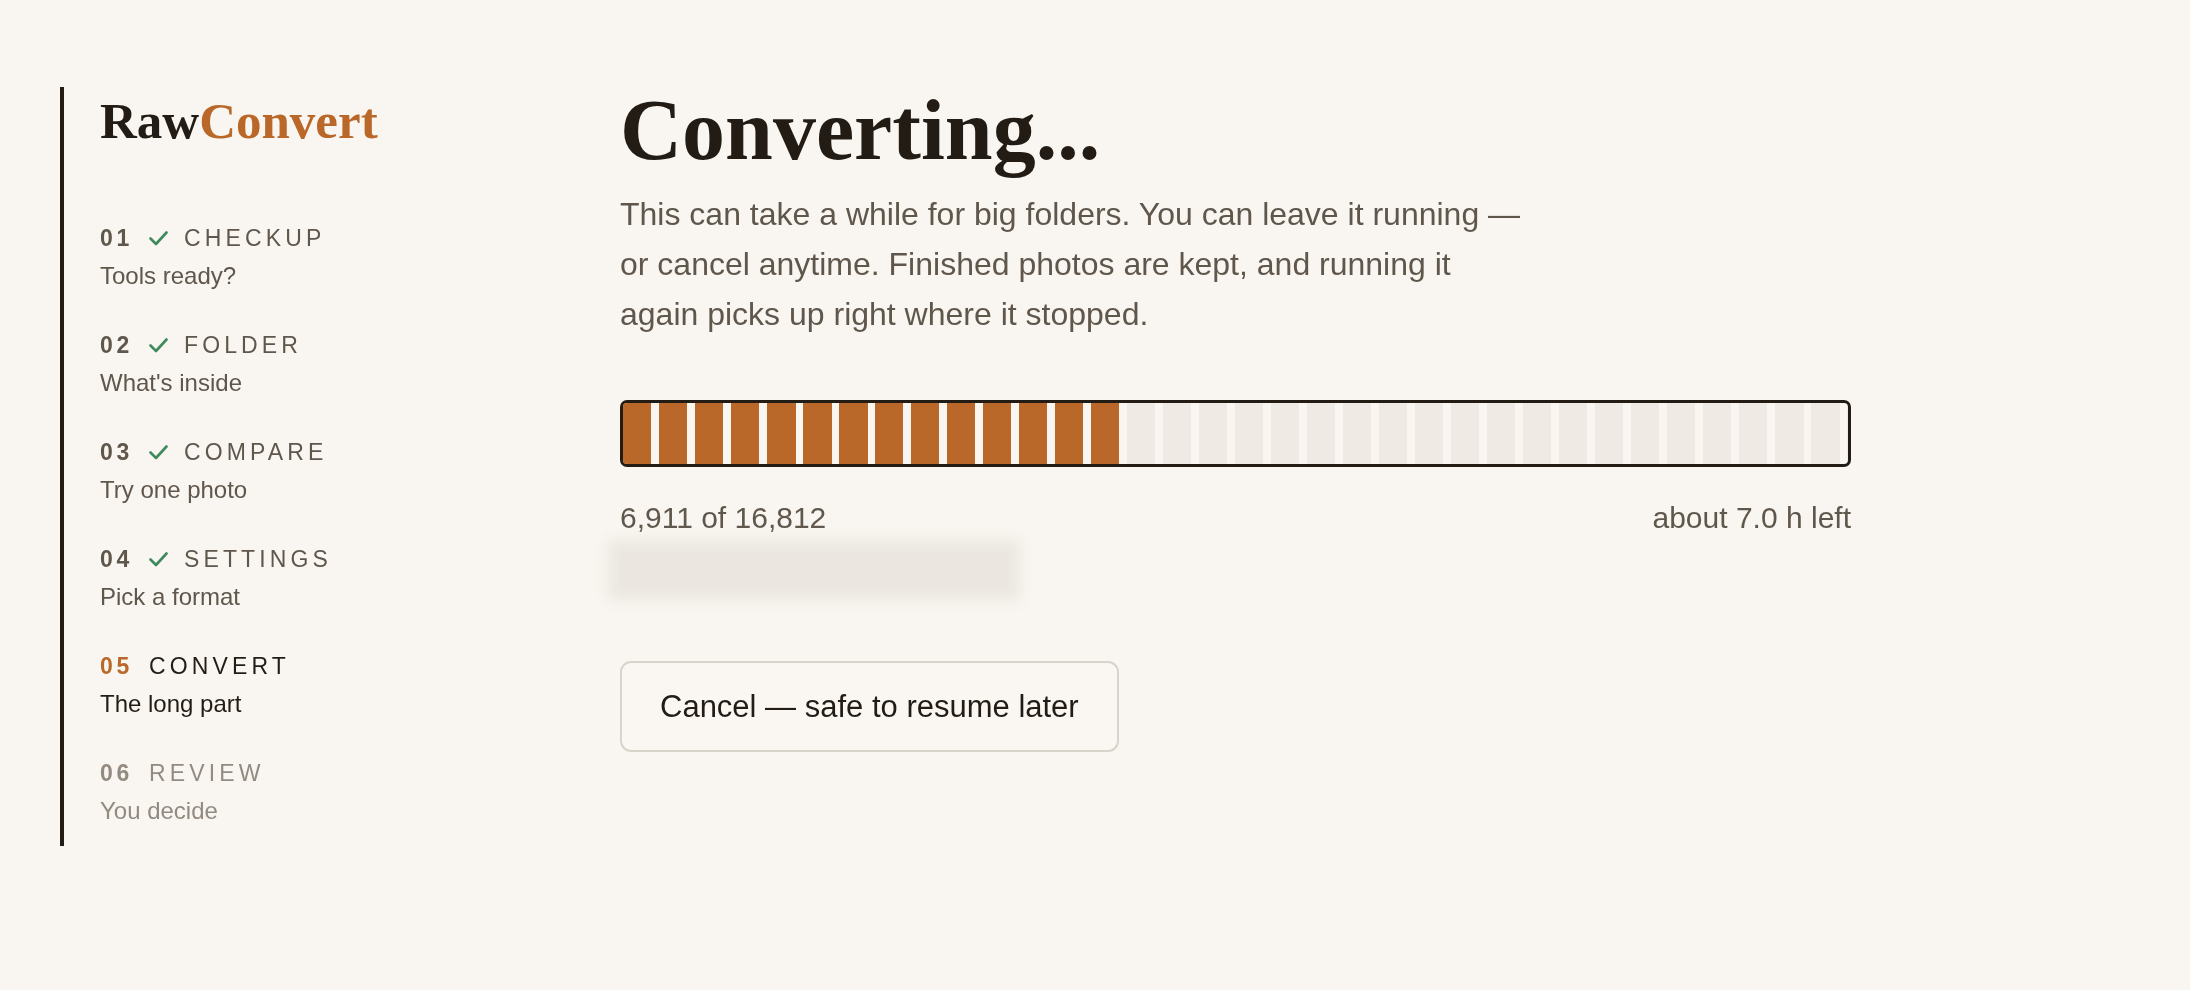 This screenshot has width=2190, height=990. I want to click on step-number: 01, so click(116, 238).